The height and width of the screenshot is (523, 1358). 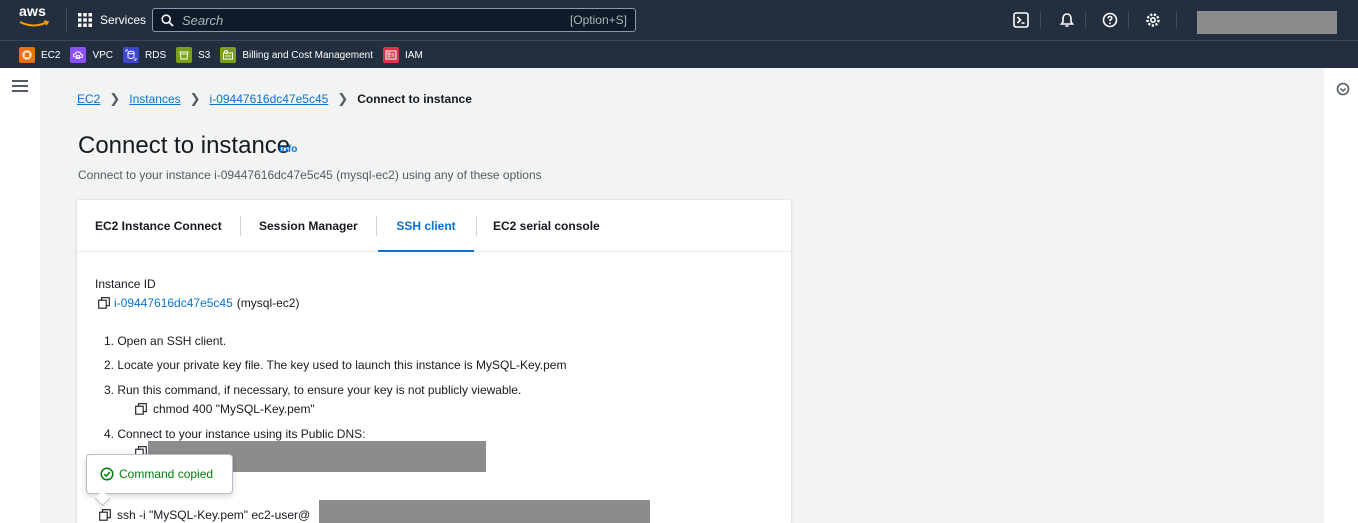 I want to click on command-copied-popover: Command copied, so click(x=159, y=474).